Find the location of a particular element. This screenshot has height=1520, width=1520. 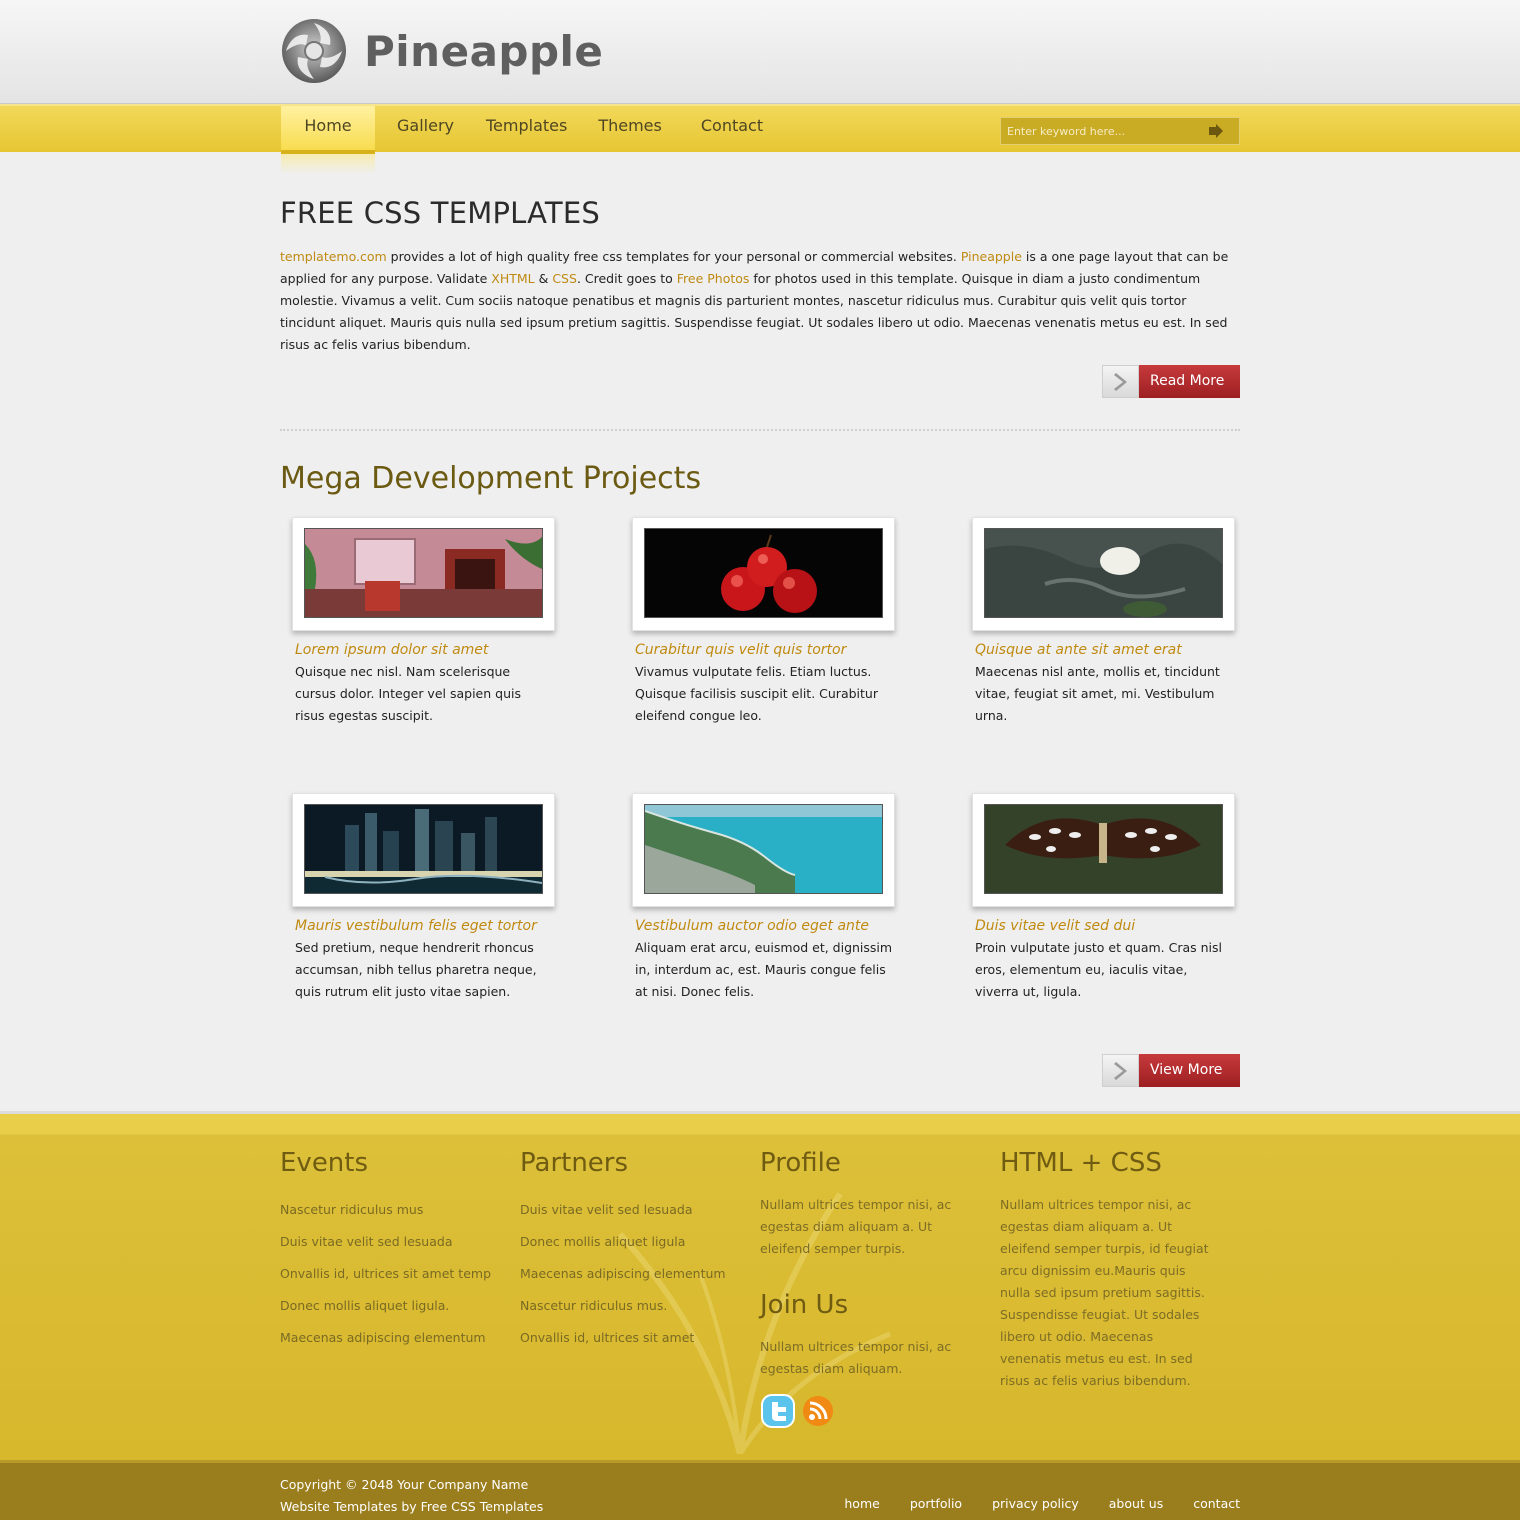

pineapple-logo-icon is located at coordinates (314, 51).